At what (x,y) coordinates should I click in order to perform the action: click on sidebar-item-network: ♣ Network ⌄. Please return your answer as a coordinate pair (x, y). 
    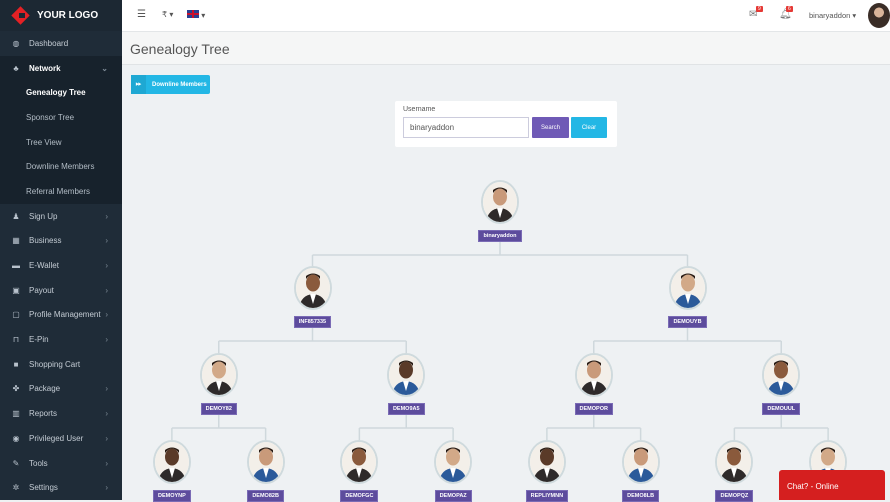
    Looking at the image, I should click on (61, 68).